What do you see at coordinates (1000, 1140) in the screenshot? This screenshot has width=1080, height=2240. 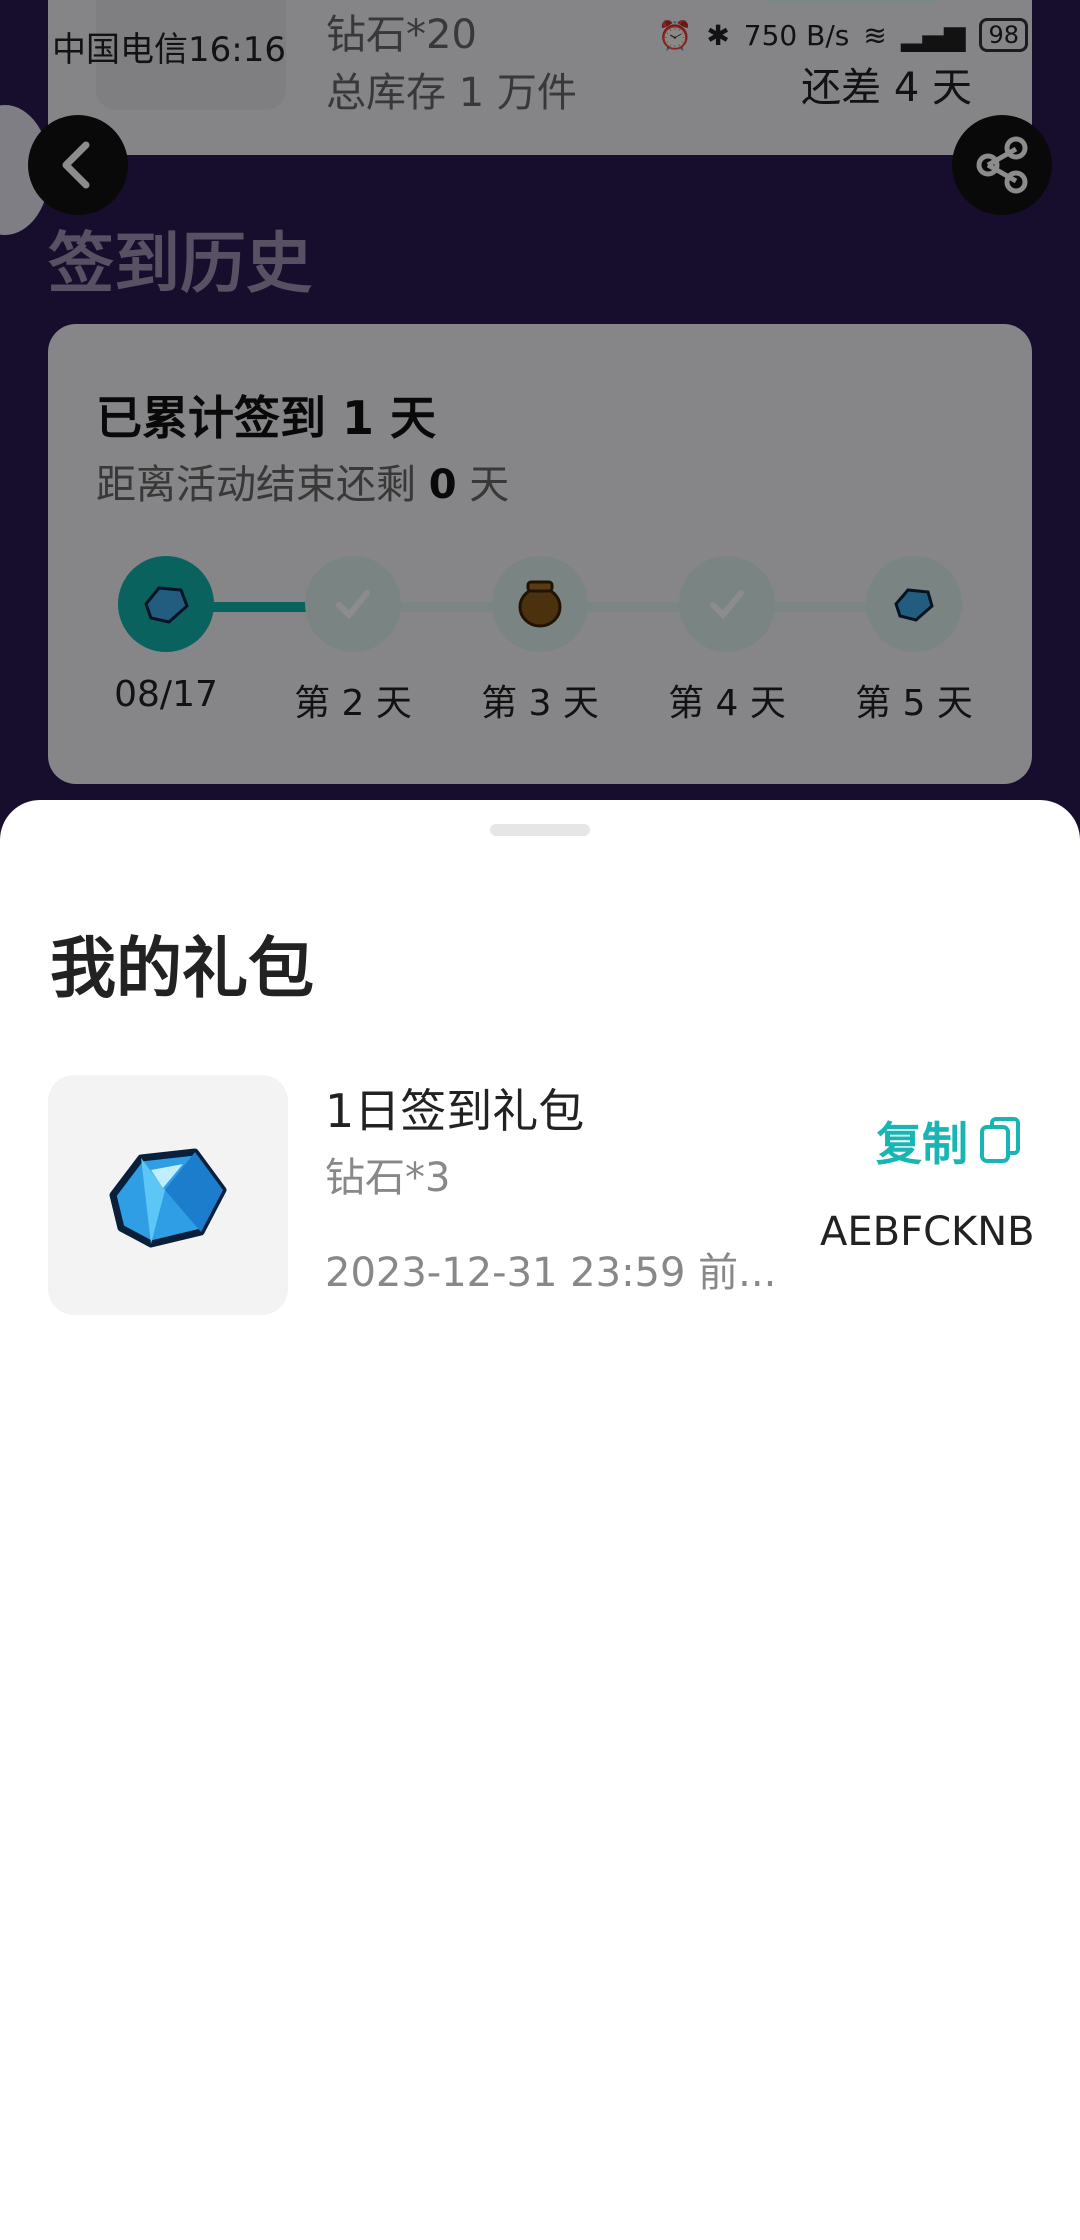 I see `copy-icon` at bounding box center [1000, 1140].